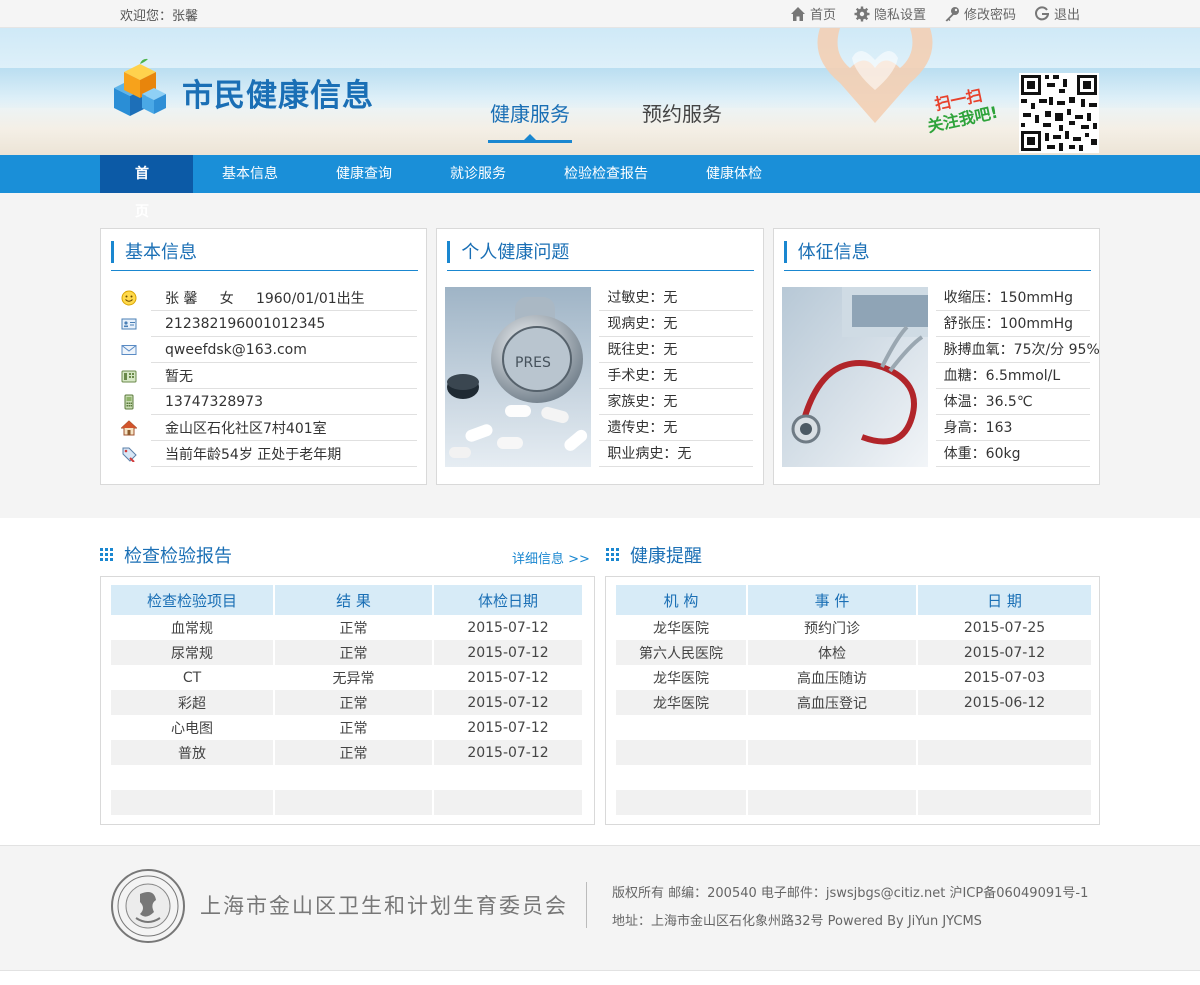 The width and height of the screenshot is (1200, 985). I want to click on privacy-settings-link: 隐私设置, so click(890, 13).